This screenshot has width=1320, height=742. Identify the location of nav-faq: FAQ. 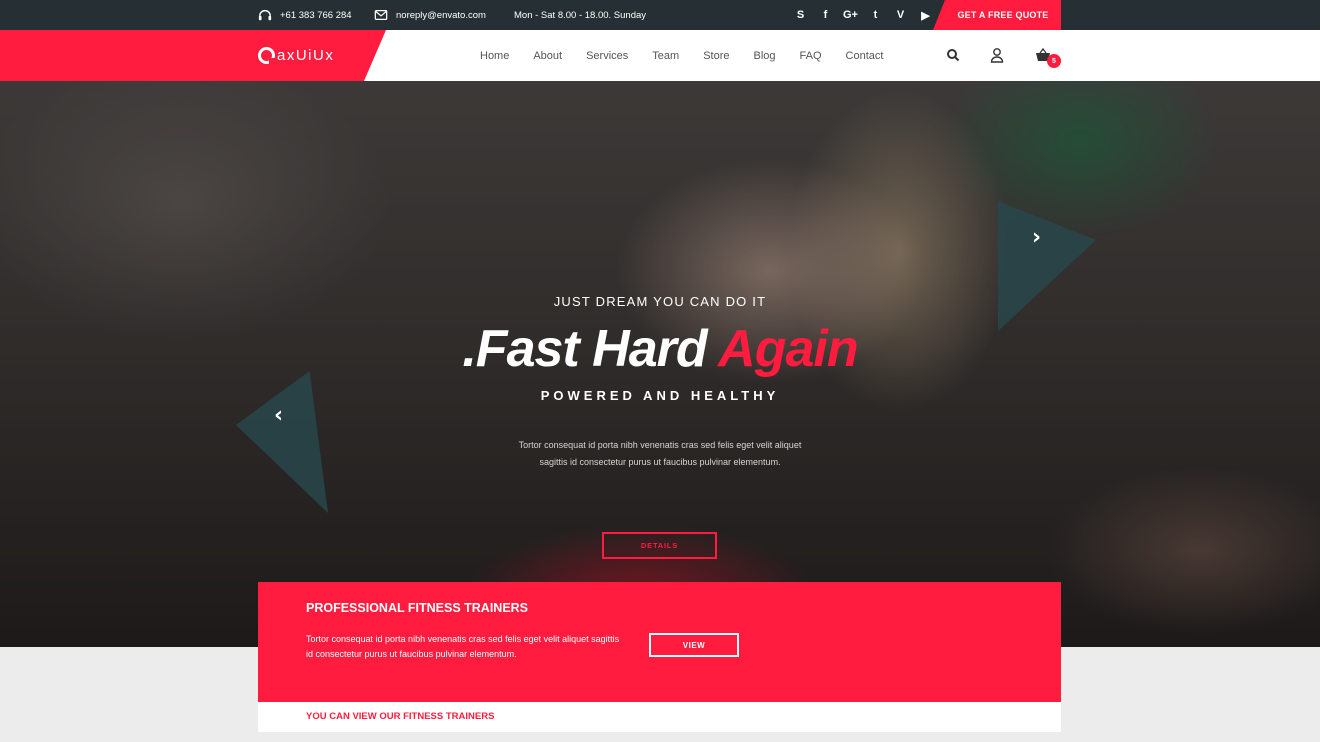
(811, 56).